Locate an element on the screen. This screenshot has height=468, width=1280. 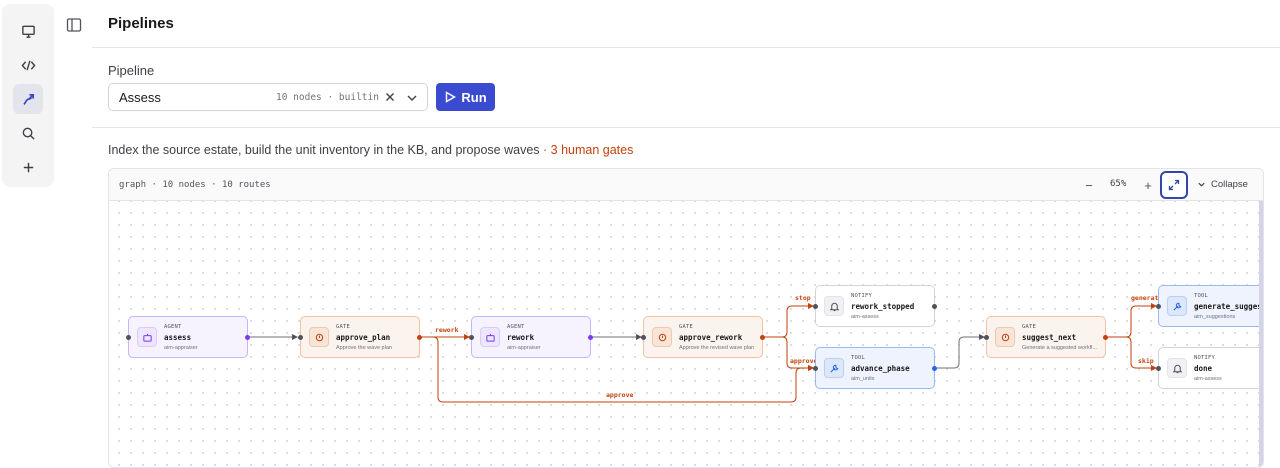
code-icon is located at coordinates (28, 65).